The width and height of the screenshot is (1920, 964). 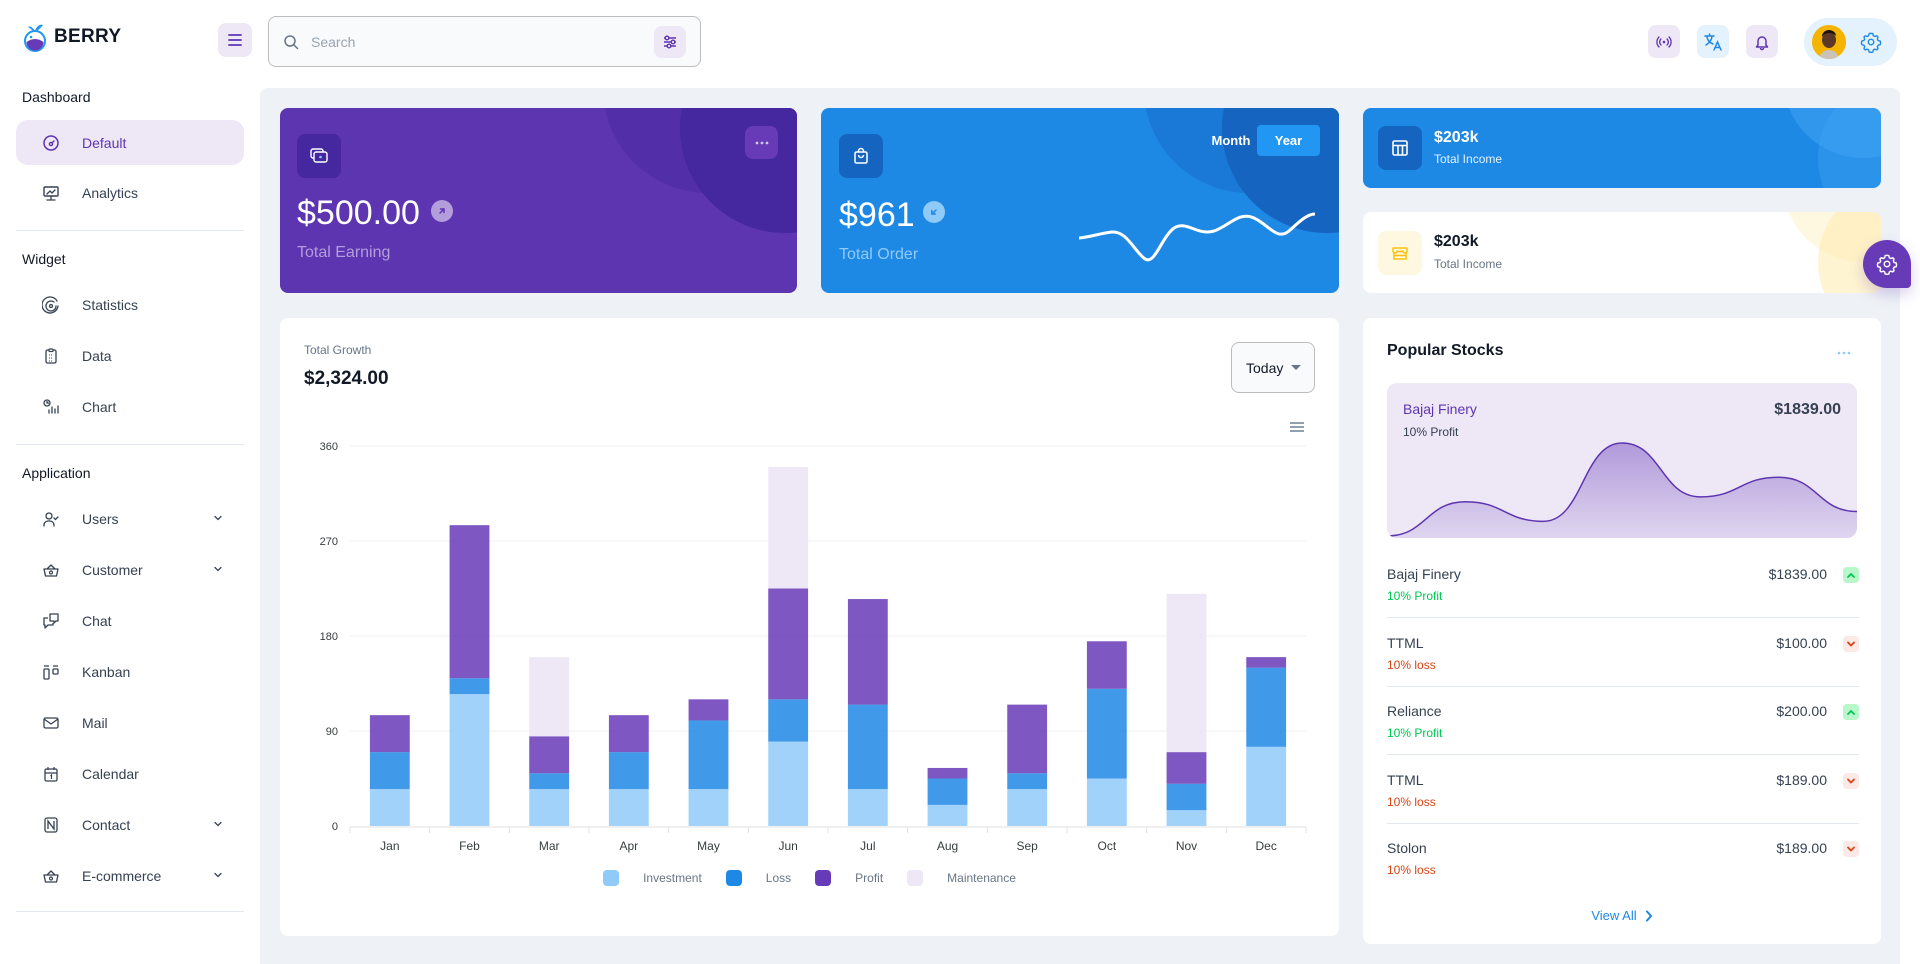 I want to click on stock-list-item: Reliance 10% Profit $200.00, so click(x=1623, y=732).